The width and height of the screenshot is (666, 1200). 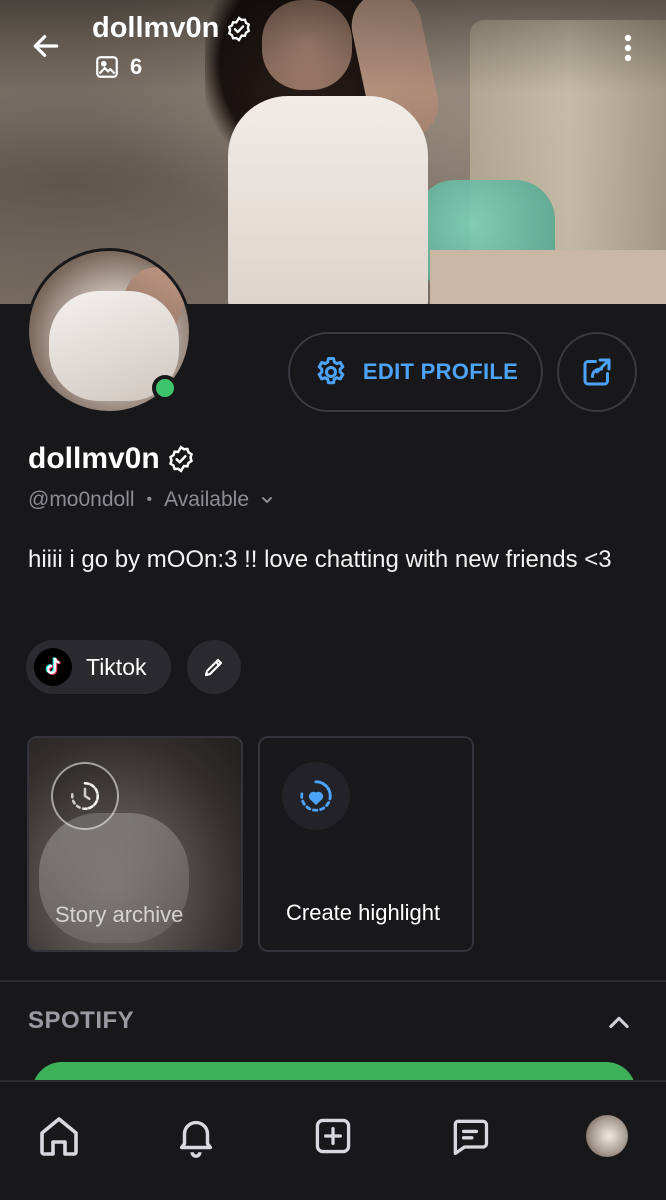 I want to click on bottom-navigation, so click(x=333, y=1140).